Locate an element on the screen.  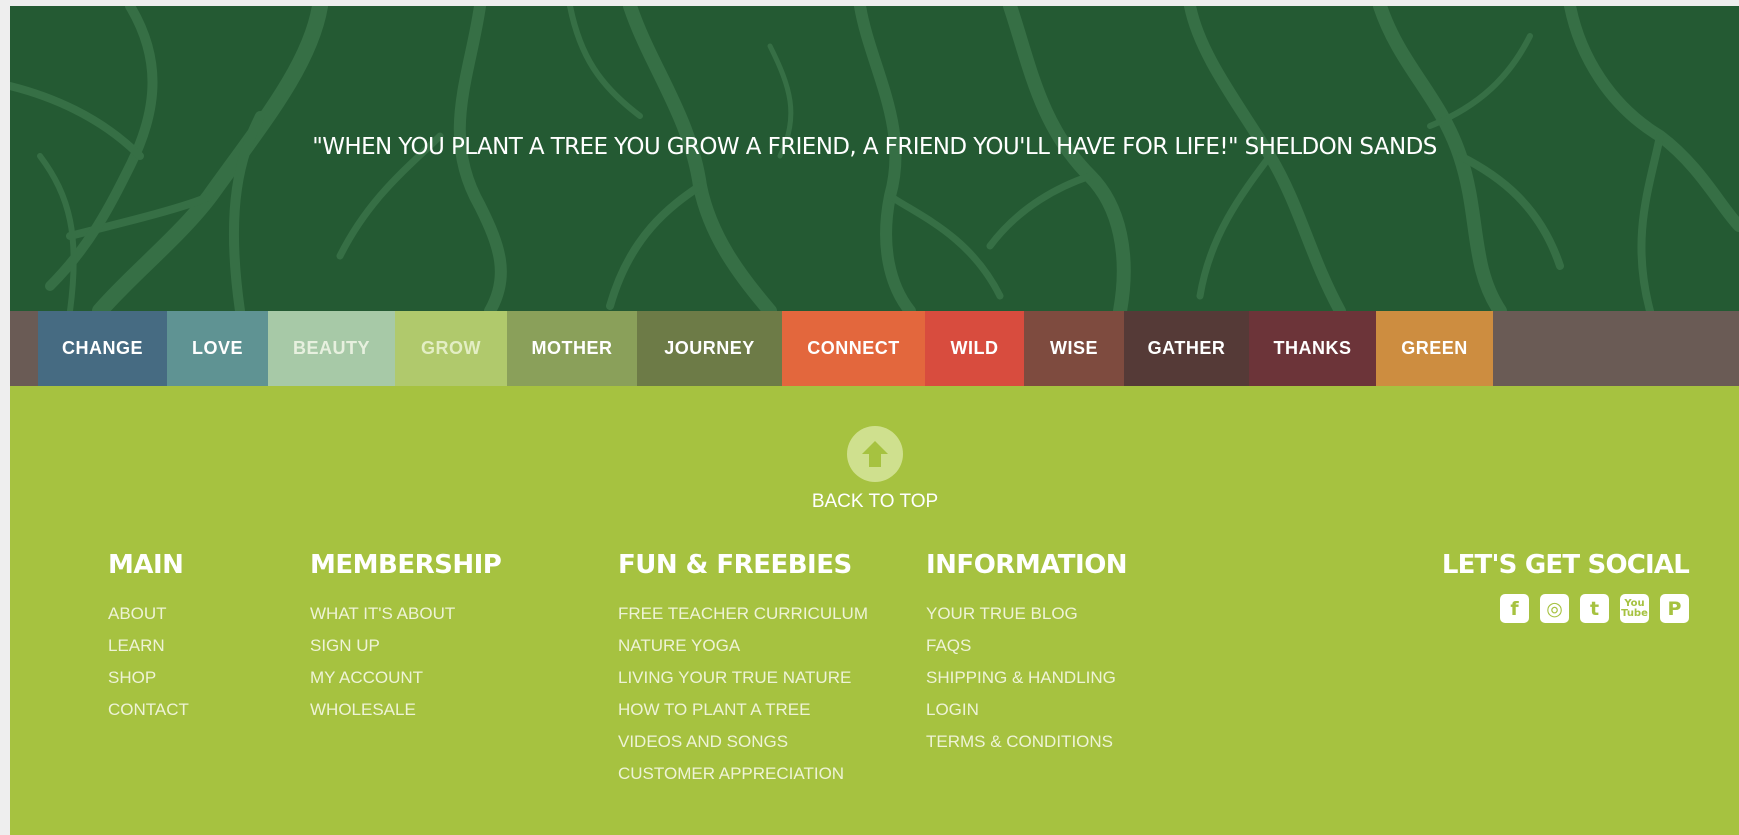
word-wise-label: WISE is located at coordinates (1073, 348).